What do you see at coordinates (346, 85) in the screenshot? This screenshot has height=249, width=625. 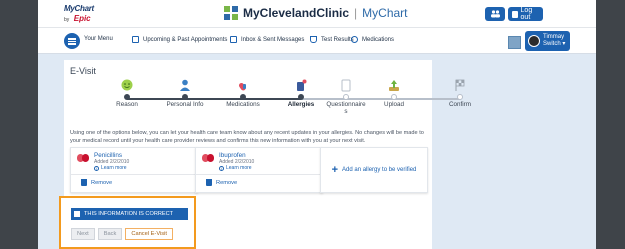 I see `clipboard-icon` at bounding box center [346, 85].